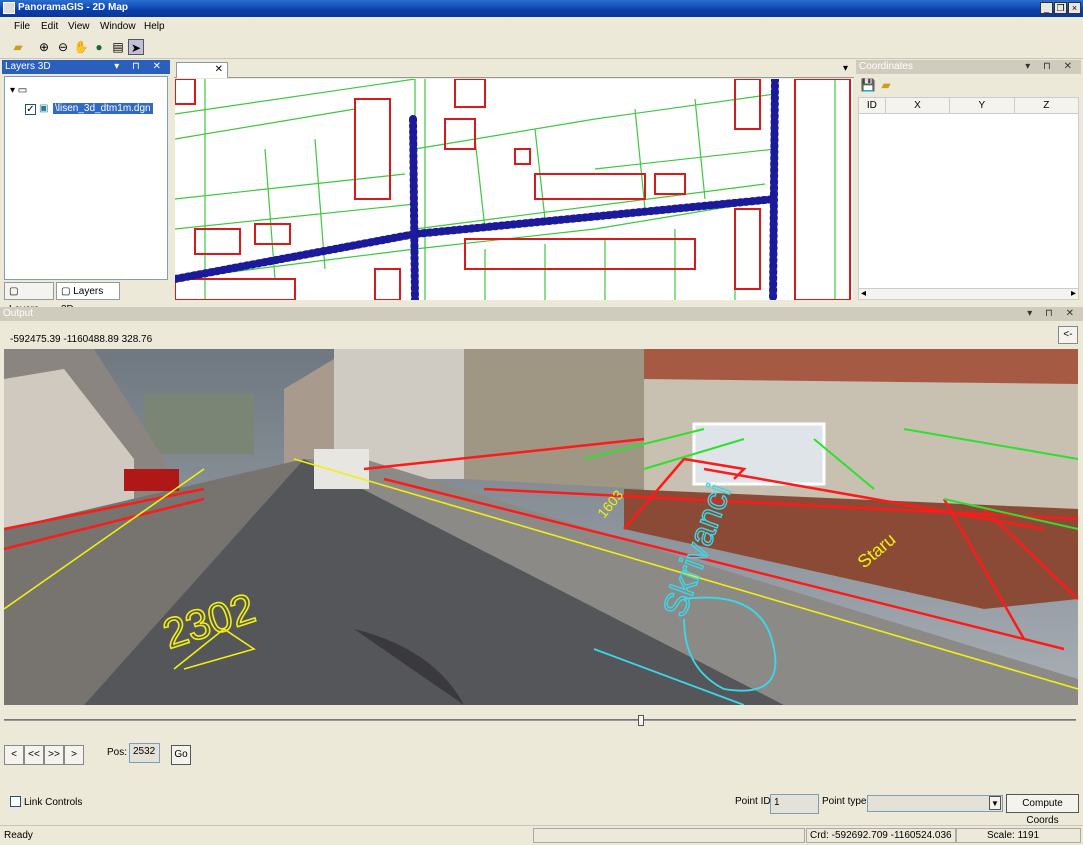 This screenshot has height=845, width=1083. I want to click on coord-panel-controls-icon: ▾ ⊓ ✕, so click(1051, 67).